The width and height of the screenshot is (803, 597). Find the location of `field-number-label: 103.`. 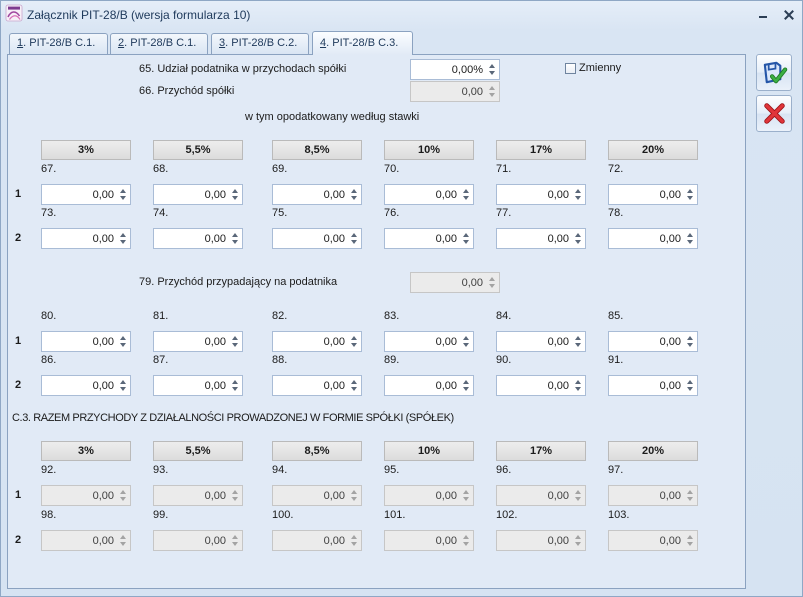

field-number-label: 103. is located at coordinates (619, 515).